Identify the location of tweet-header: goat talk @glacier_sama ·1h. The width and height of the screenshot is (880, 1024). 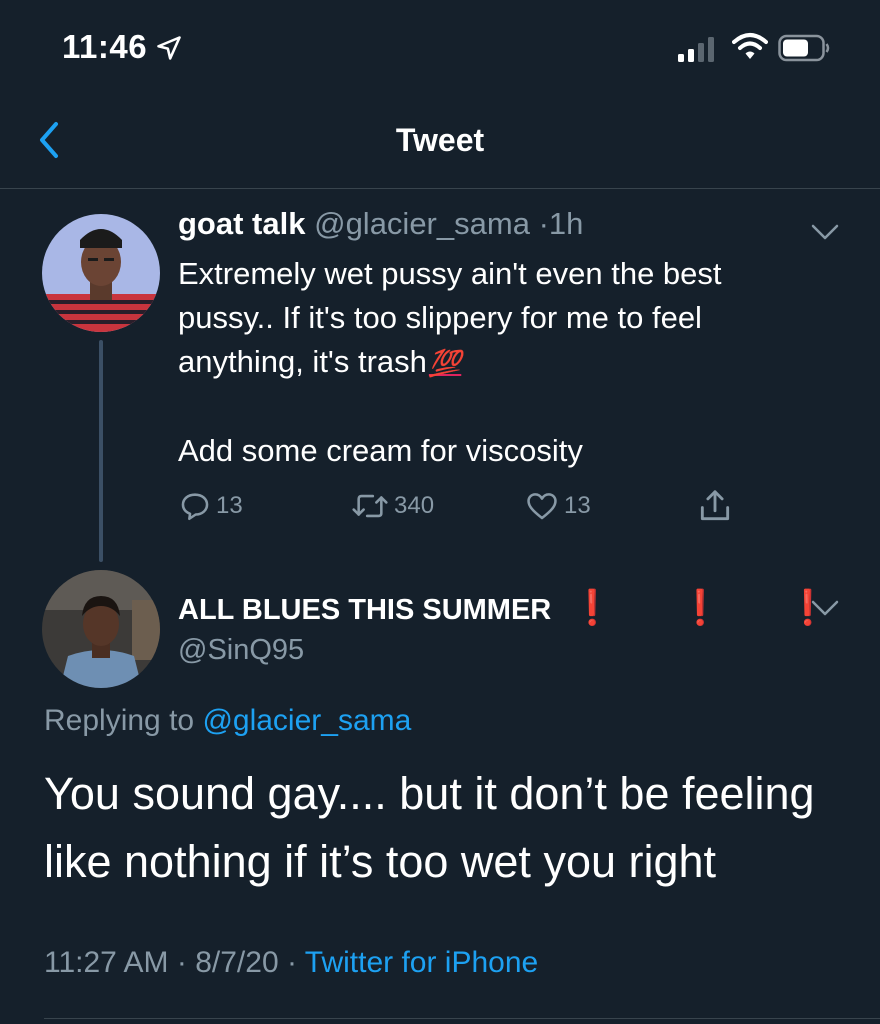
(380, 224).